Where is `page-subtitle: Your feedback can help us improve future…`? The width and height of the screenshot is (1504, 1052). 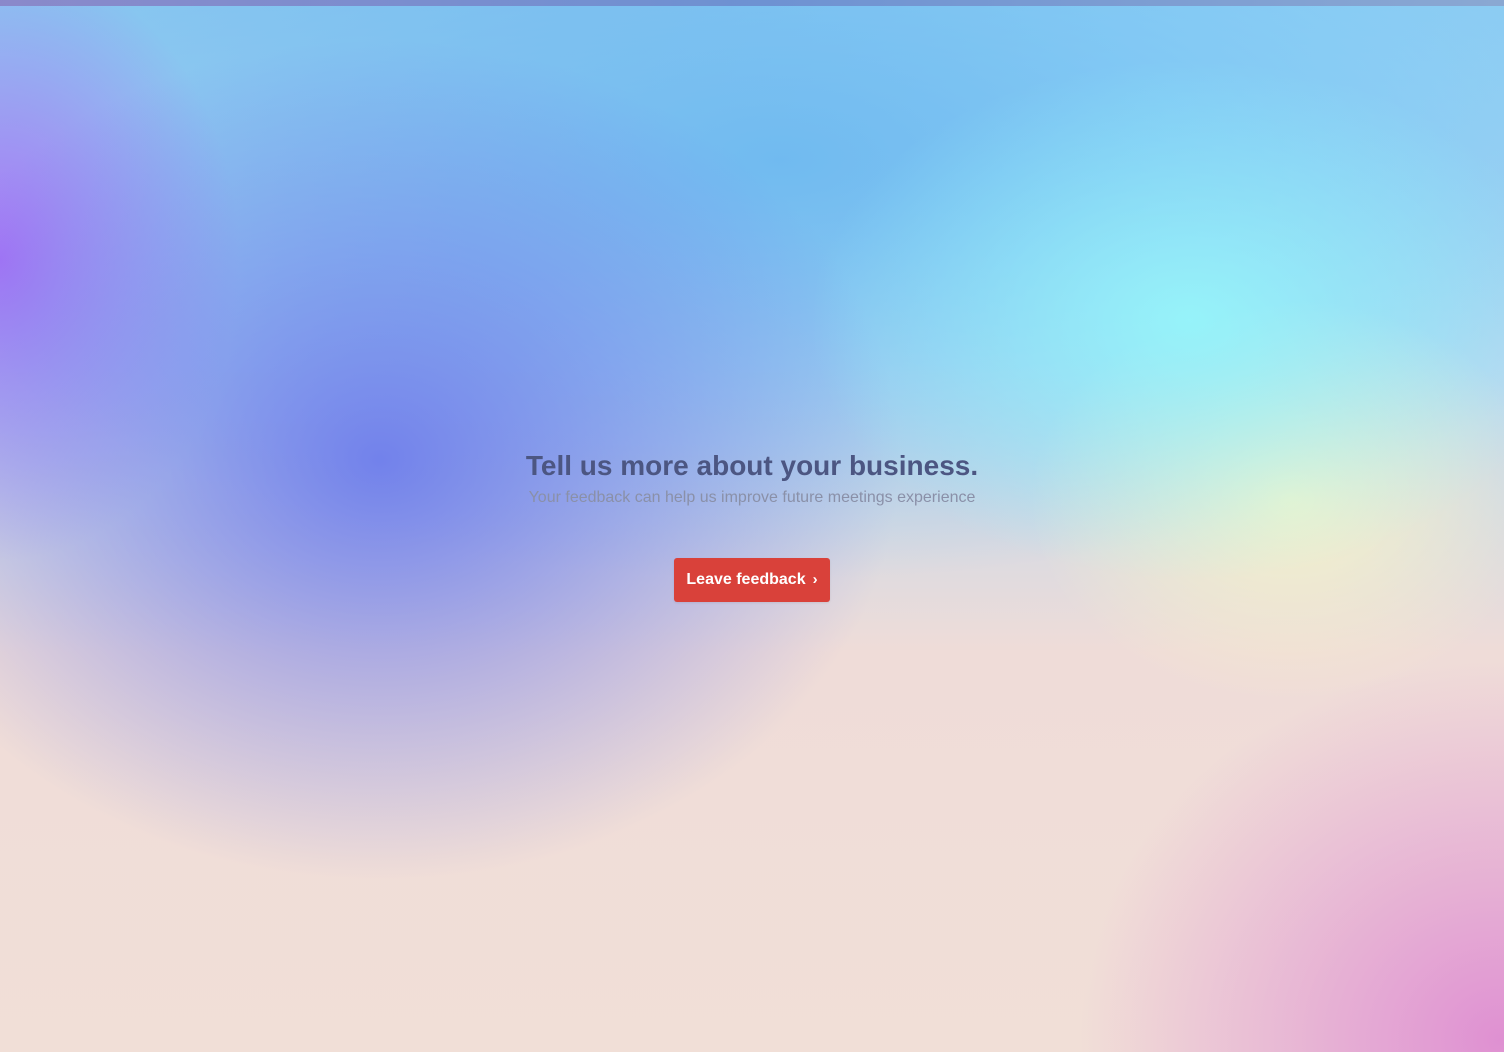
page-subtitle: Your feedback can help us improve future… is located at coordinates (752, 497).